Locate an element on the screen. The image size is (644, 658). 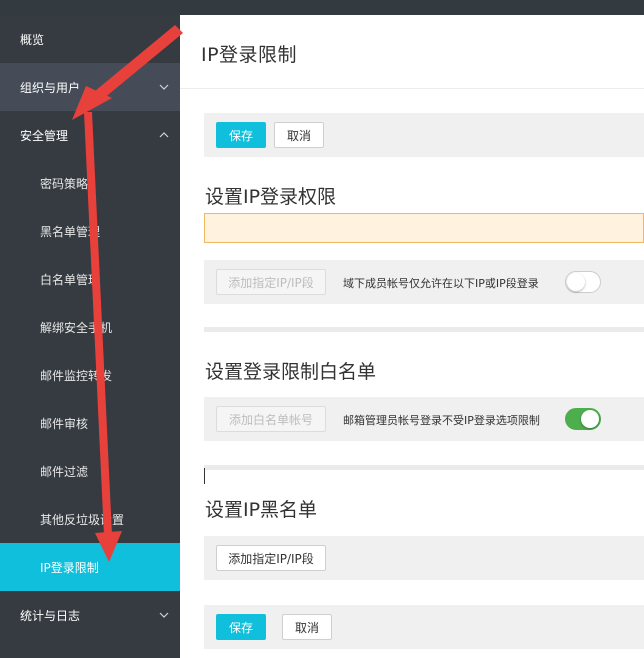
sidebar-item-password-policy: 密码策略 is located at coordinates (90, 183).